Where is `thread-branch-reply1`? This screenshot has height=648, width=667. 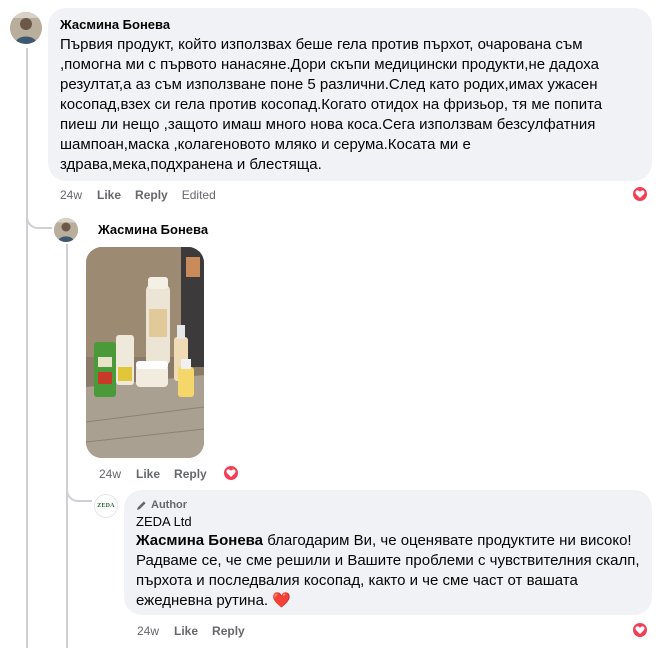 thread-branch-reply1 is located at coordinates (39, 217).